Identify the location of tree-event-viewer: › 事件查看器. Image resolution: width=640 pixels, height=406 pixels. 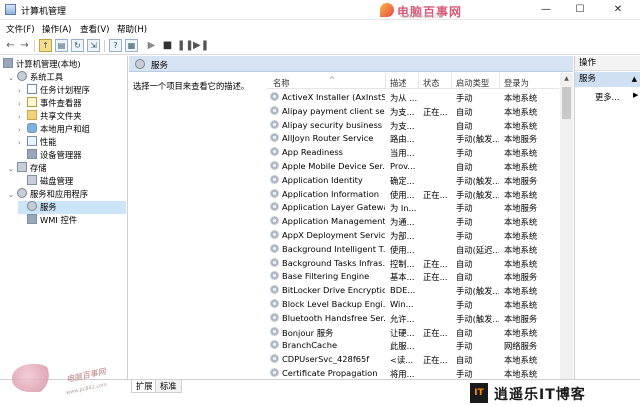
(50, 103).